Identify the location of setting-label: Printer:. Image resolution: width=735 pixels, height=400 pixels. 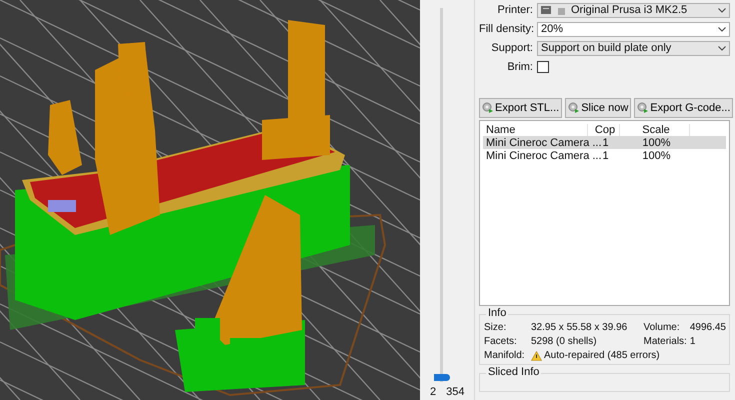
(514, 10).